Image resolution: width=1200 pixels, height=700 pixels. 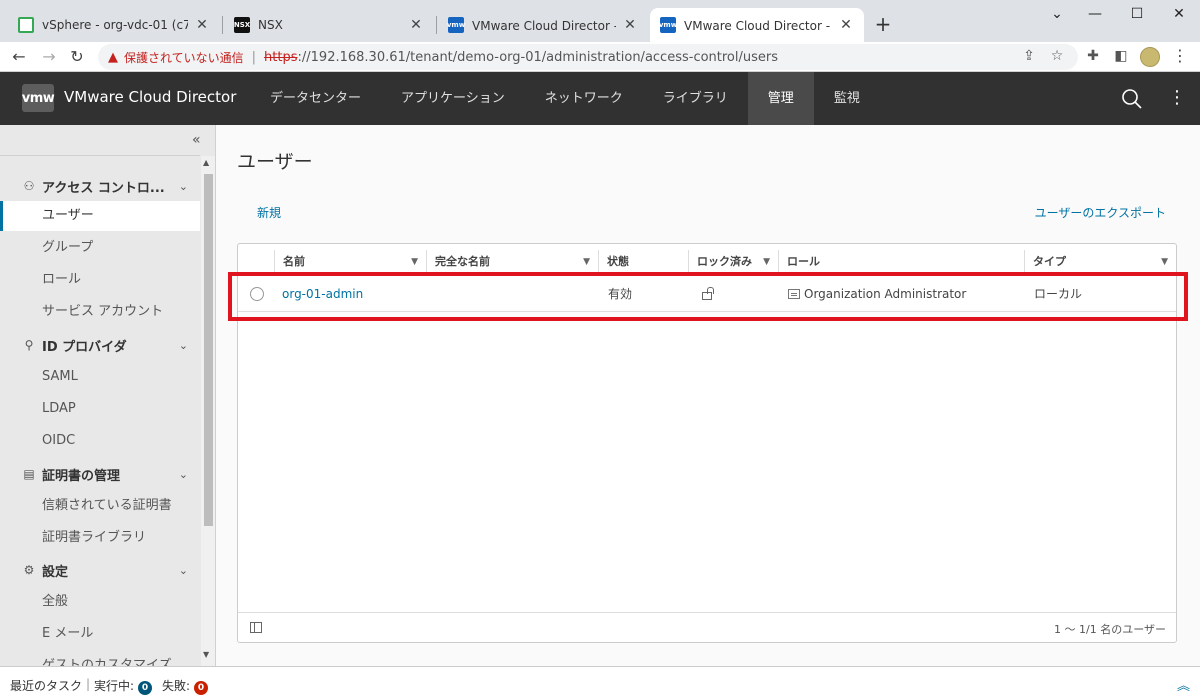 What do you see at coordinates (1177, 98) in the screenshot?
I see `more-options-icon: ⋮` at bounding box center [1177, 98].